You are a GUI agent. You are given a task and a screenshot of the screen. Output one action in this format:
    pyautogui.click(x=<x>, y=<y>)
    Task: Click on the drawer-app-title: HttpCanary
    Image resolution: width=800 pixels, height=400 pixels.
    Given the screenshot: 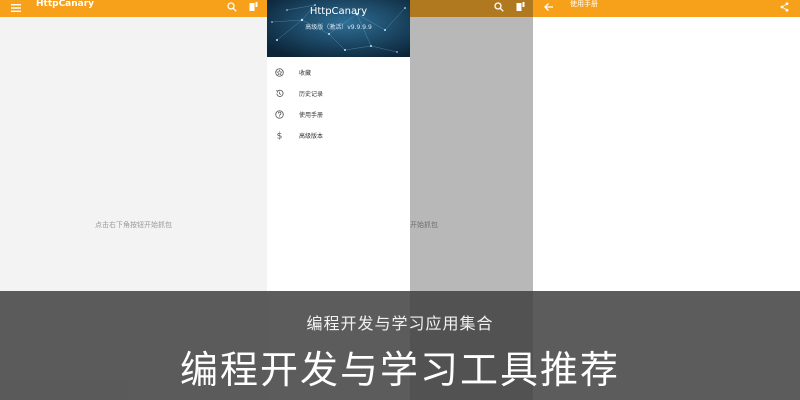 What is the action you would take?
    pyautogui.click(x=338, y=11)
    